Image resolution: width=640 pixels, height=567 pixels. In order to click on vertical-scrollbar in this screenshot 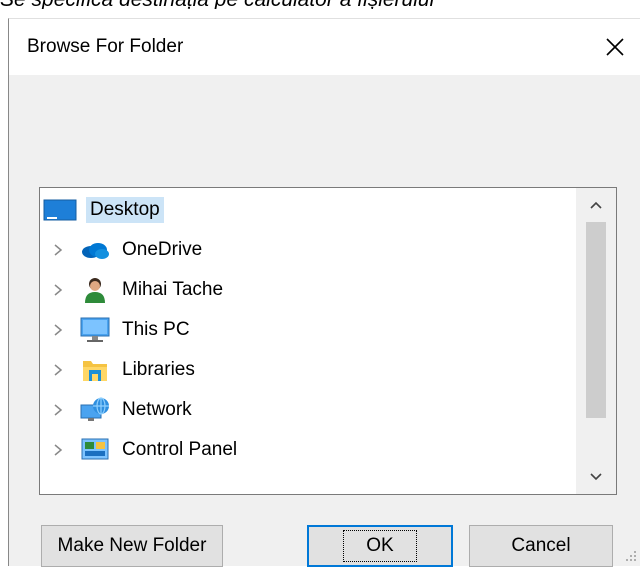, I will do `click(596, 341)`.